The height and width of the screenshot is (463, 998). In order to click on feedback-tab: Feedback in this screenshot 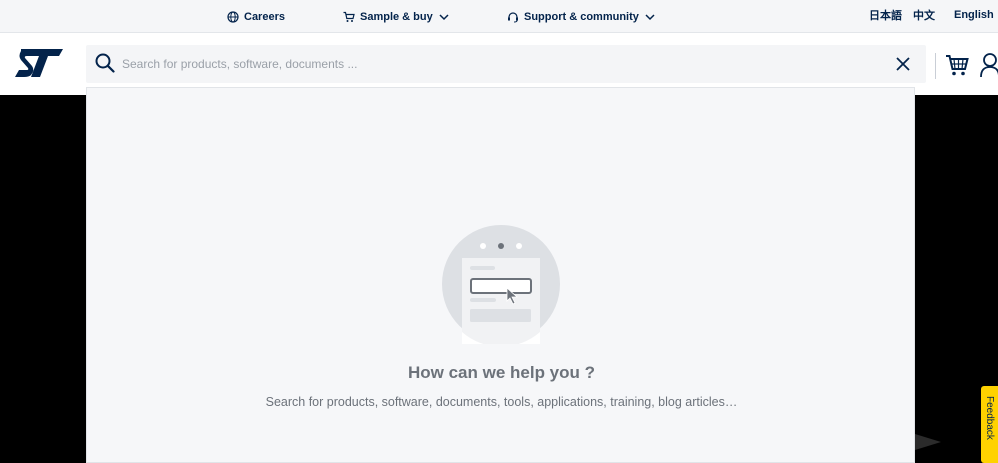, I will do `click(989, 424)`.